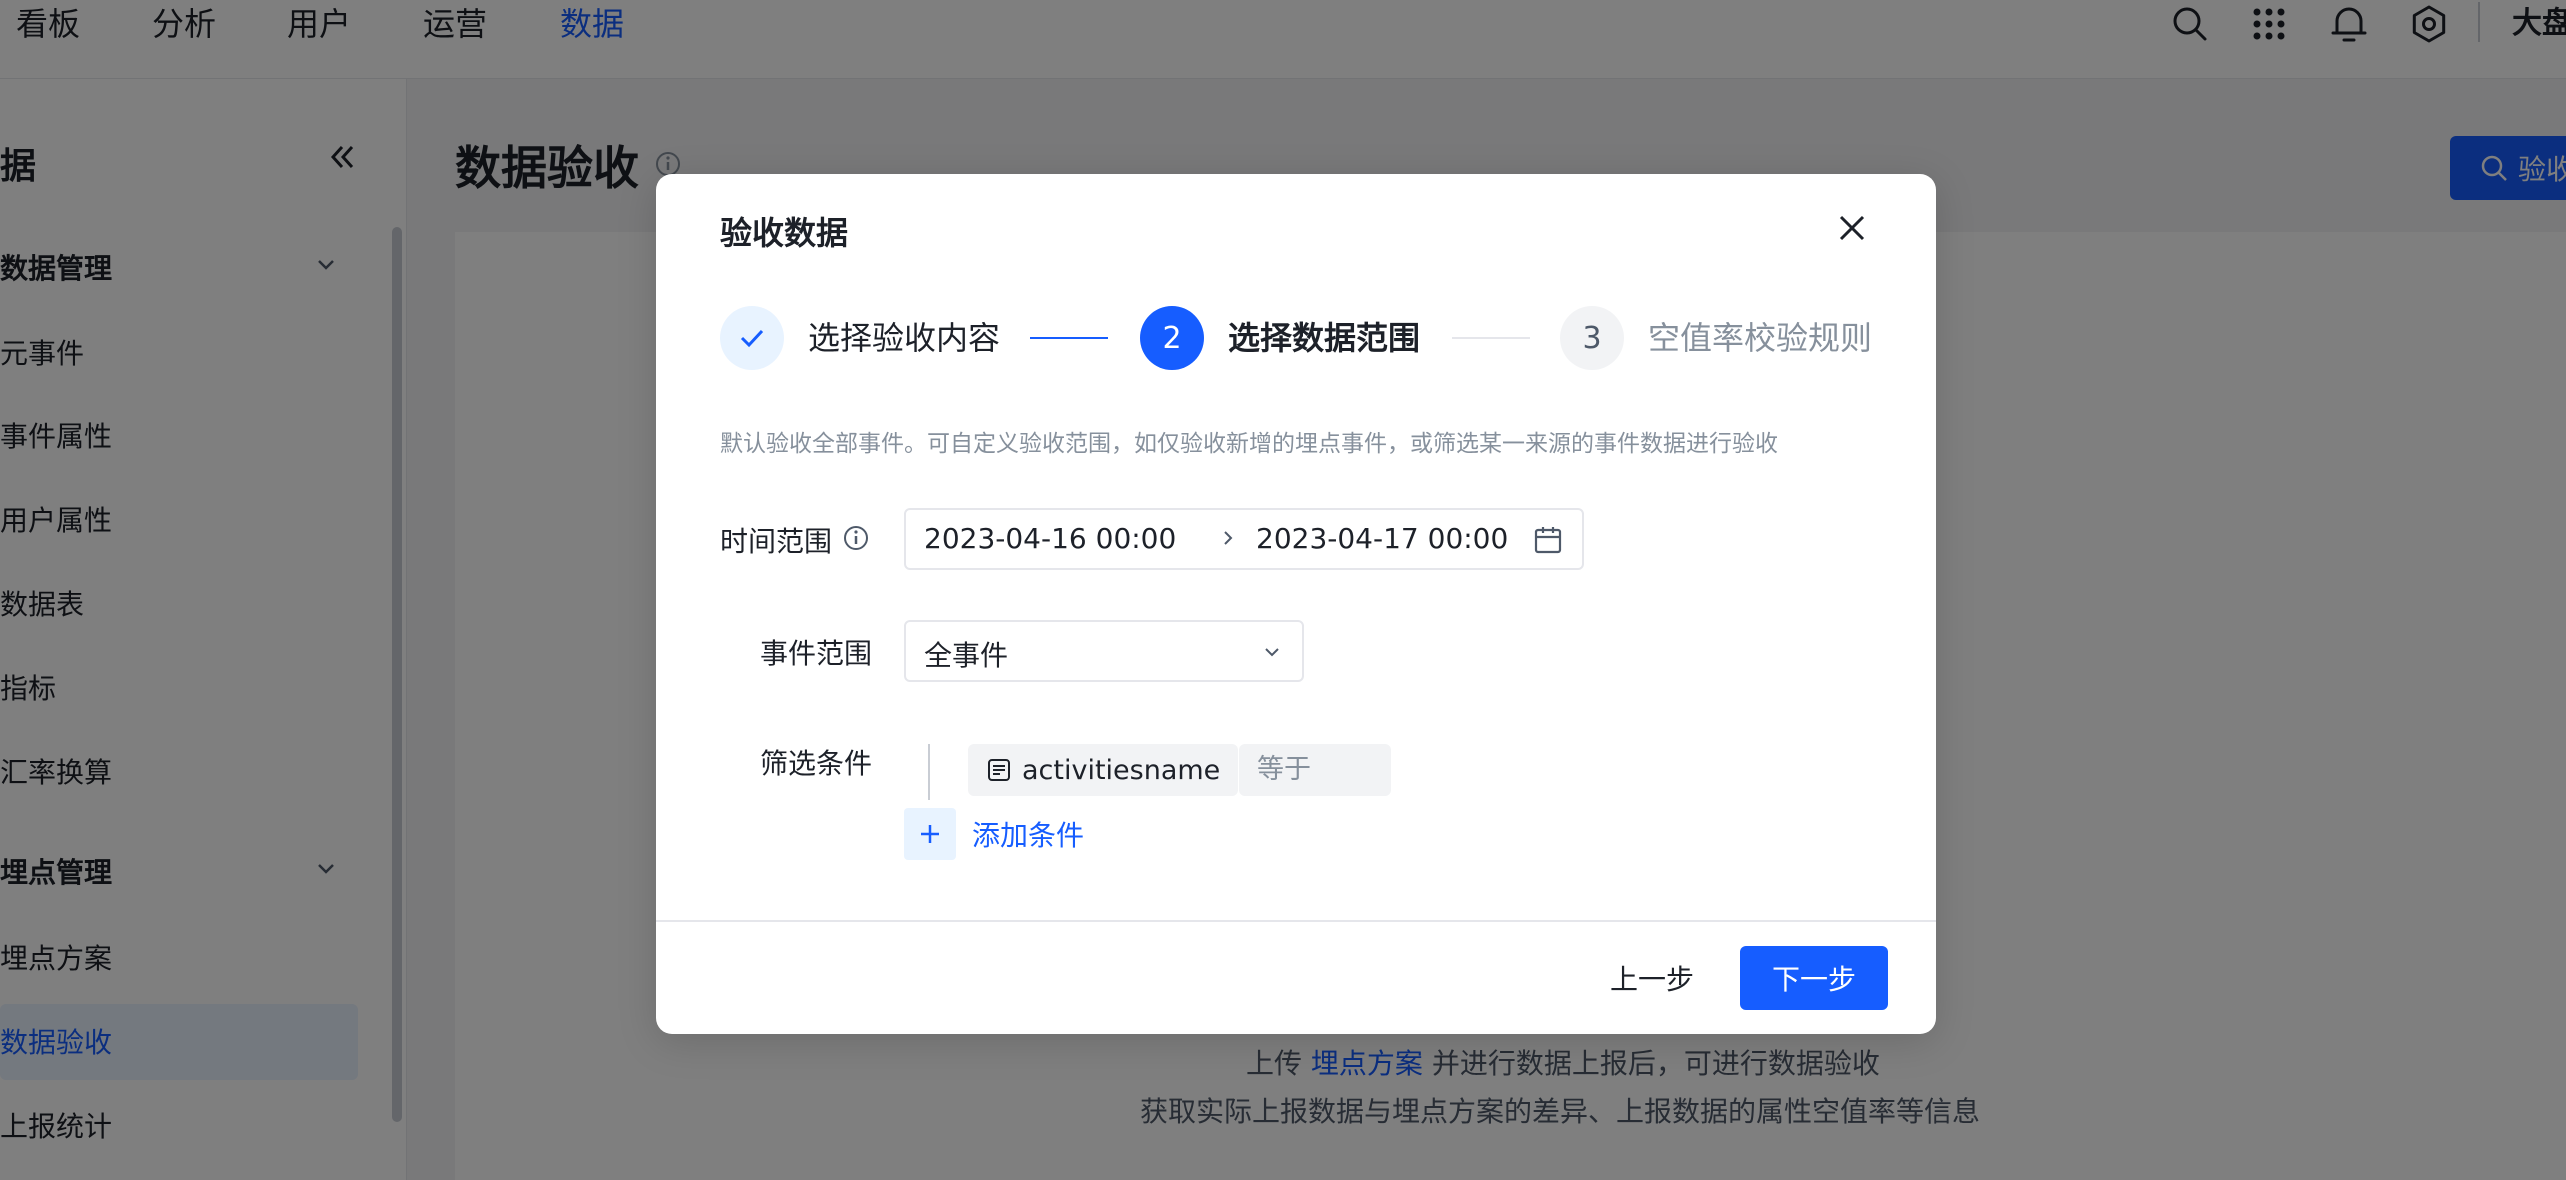  What do you see at coordinates (776, 541) in the screenshot?
I see `time-range-label: 时间范围` at bounding box center [776, 541].